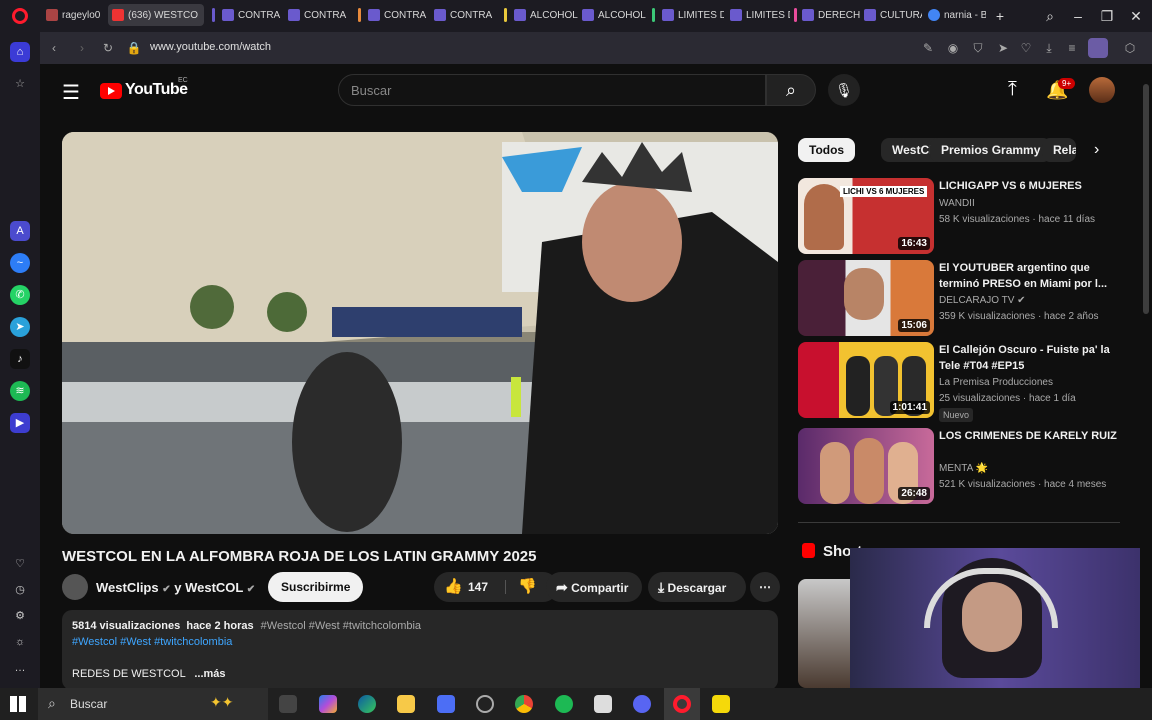  What do you see at coordinates (866, 298) in the screenshot?
I see `related-thumbnail: 15:06` at bounding box center [866, 298].